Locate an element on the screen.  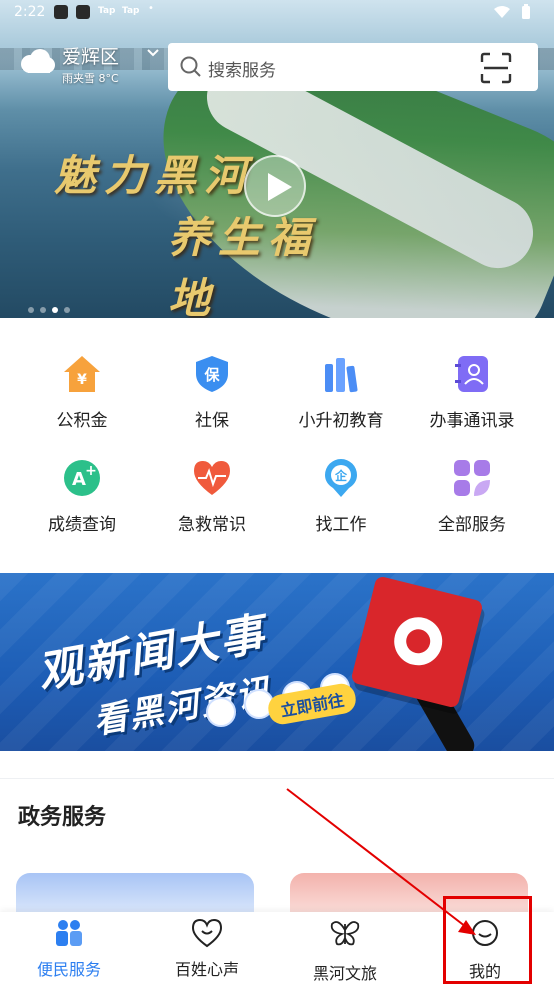
education-books-icon is located at coordinates (341, 375).